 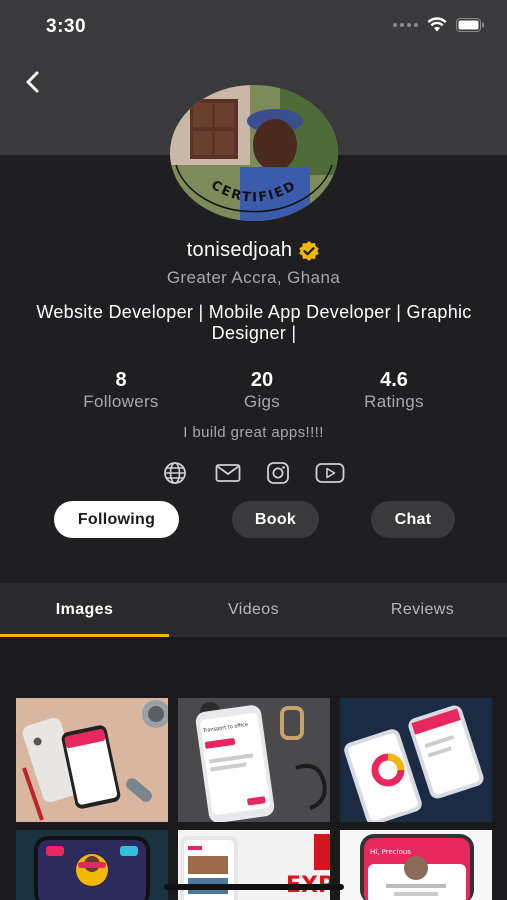 I want to click on username: tonisedjoah, so click(x=239, y=250).